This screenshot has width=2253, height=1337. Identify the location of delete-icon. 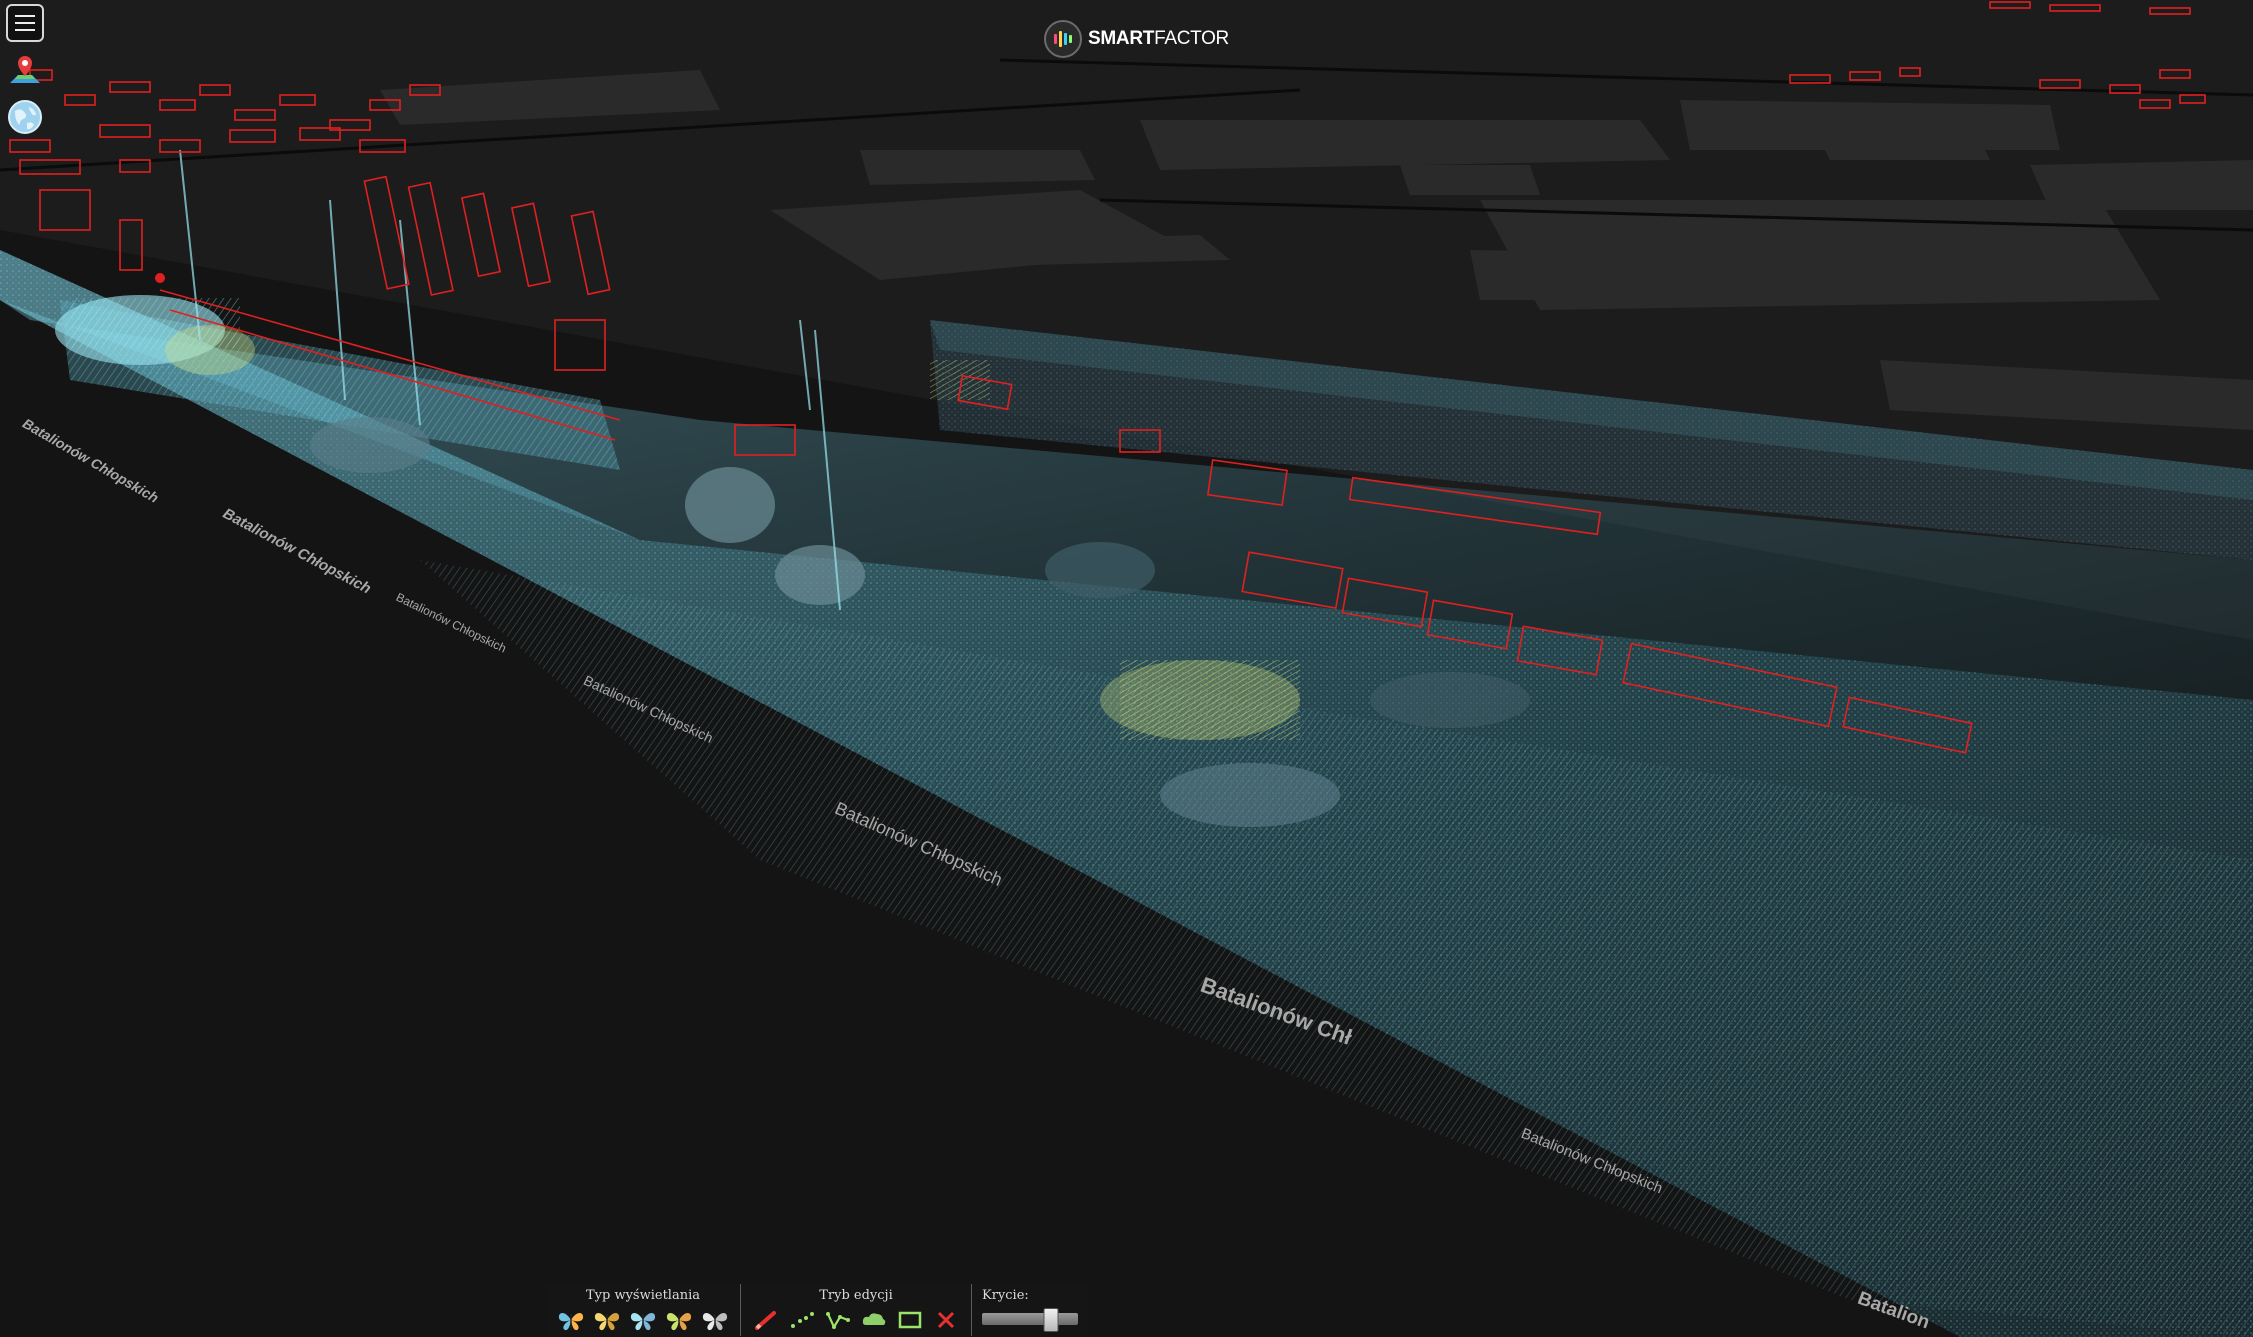
(946, 1320).